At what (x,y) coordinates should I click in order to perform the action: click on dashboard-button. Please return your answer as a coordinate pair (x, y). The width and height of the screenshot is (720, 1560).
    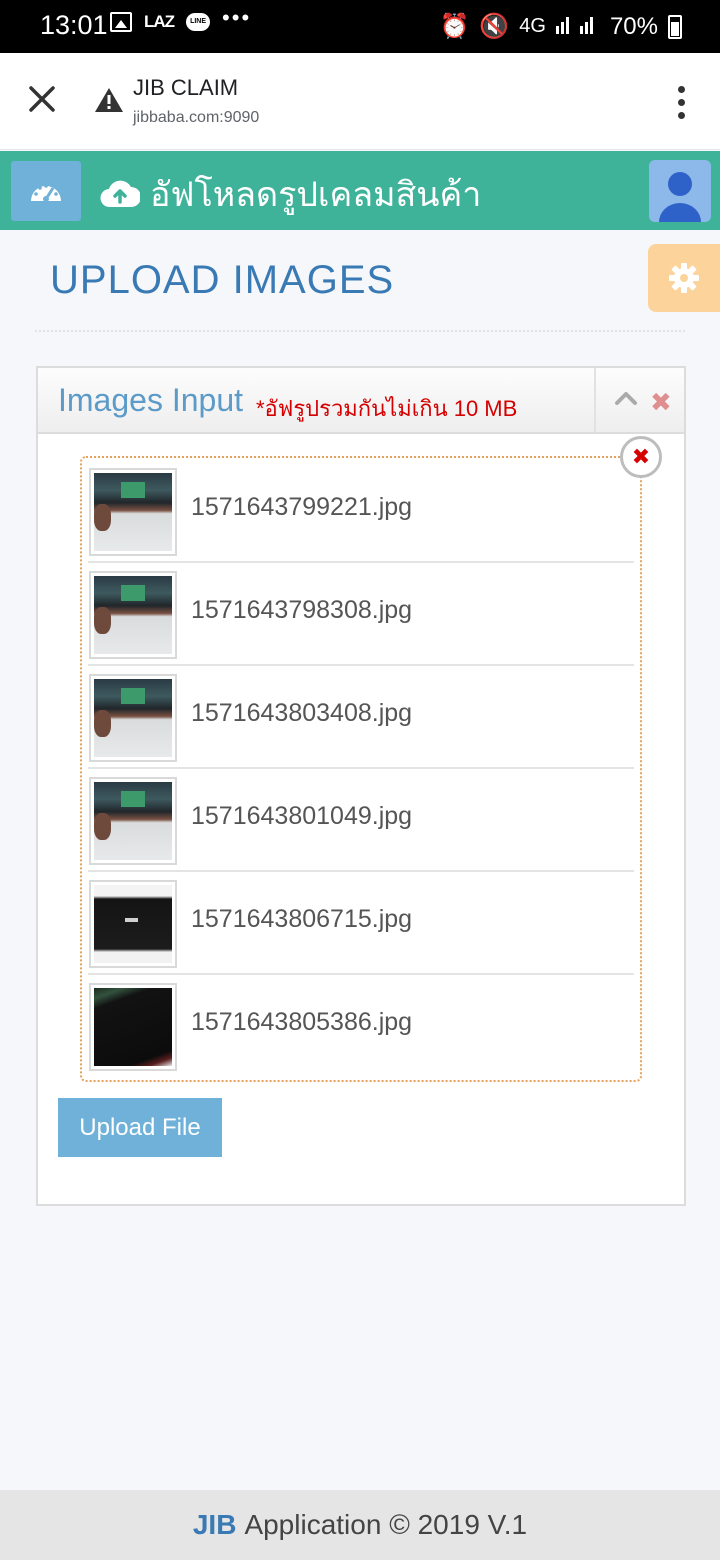
    Looking at the image, I should click on (46, 191).